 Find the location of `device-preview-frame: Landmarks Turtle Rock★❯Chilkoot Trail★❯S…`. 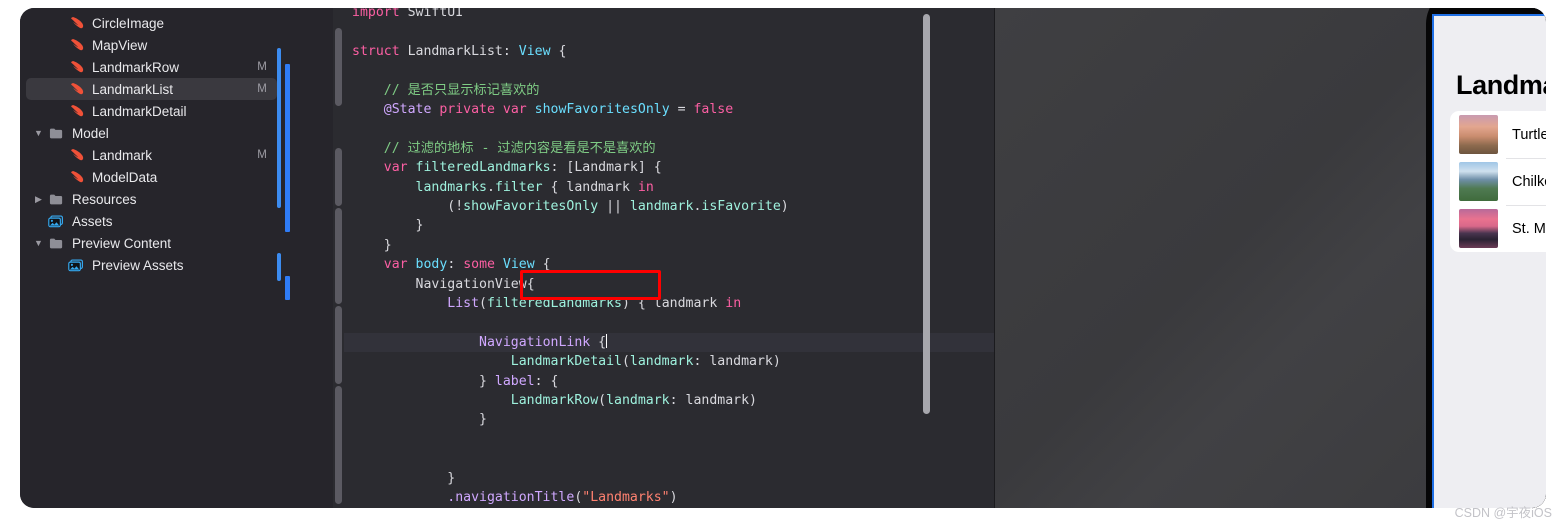

device-preview-frame: Landmarks Turtle Rock★❯Chilkoot Trail★❯S… is located at coordinates (1486, 258).